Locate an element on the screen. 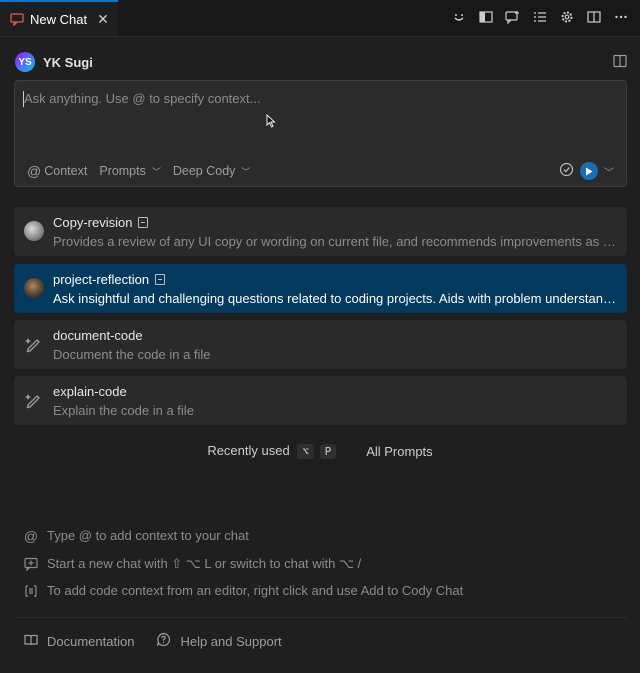 Image resolution: width=640 pixels, height=673 pixels. prompt-title-row: document-code is located at coordinates (98, 335).